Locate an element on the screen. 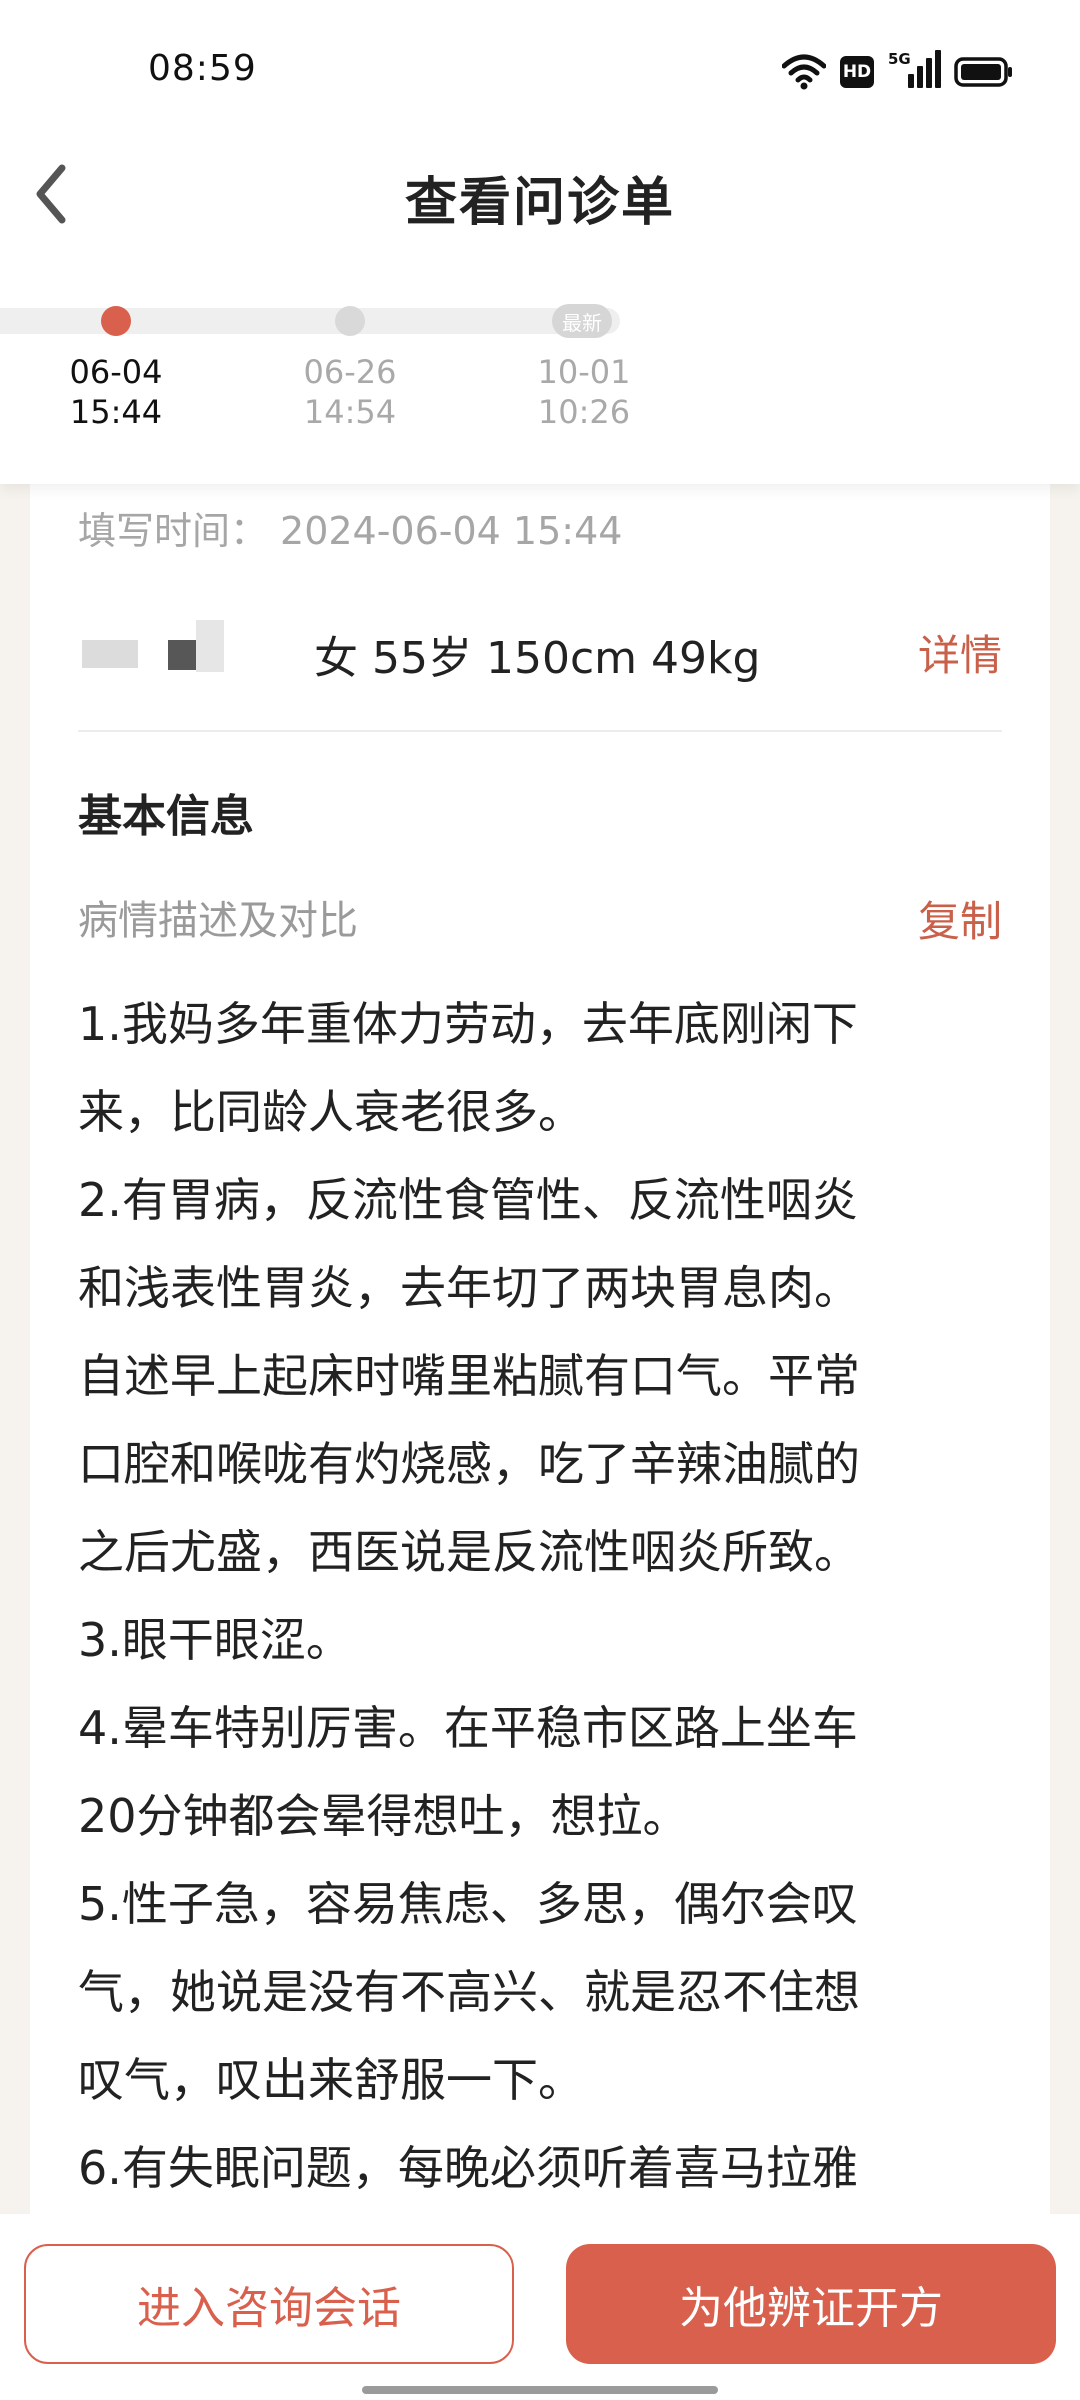  battery-icon is located at coordinates (983, 72).